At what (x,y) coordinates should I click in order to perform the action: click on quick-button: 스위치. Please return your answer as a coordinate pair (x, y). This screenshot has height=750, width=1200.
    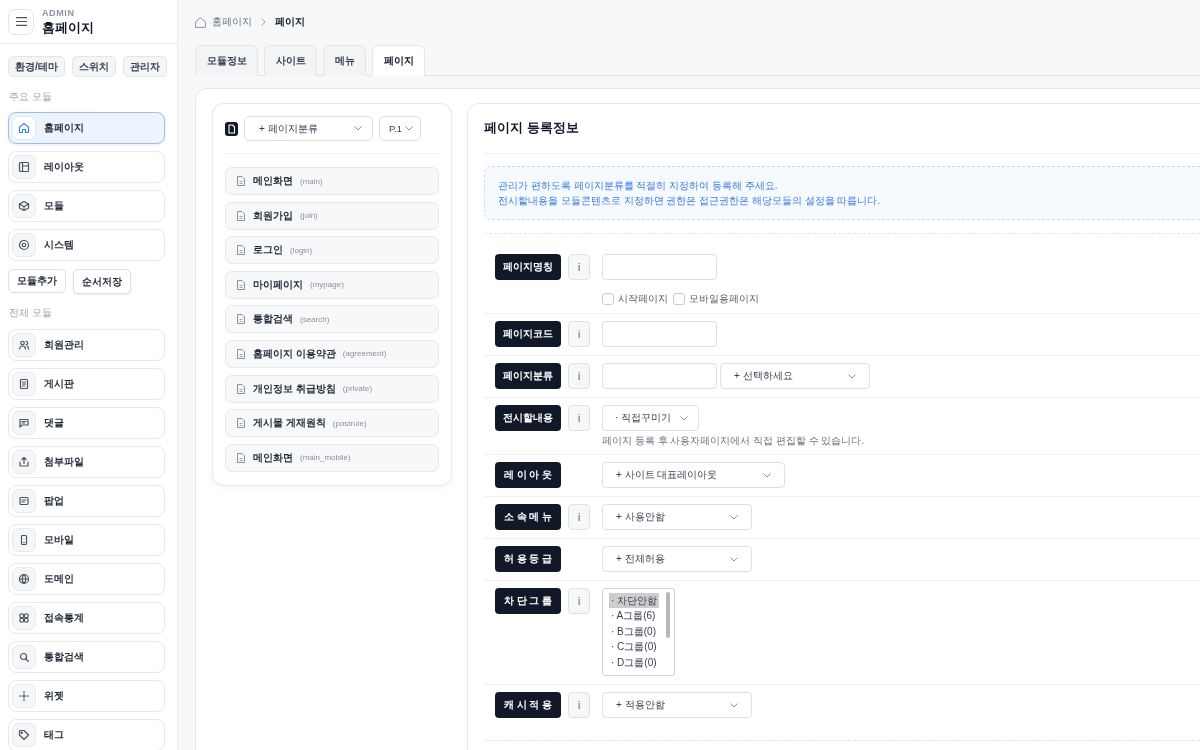
    Looking at the image, I should click on (93, 66).